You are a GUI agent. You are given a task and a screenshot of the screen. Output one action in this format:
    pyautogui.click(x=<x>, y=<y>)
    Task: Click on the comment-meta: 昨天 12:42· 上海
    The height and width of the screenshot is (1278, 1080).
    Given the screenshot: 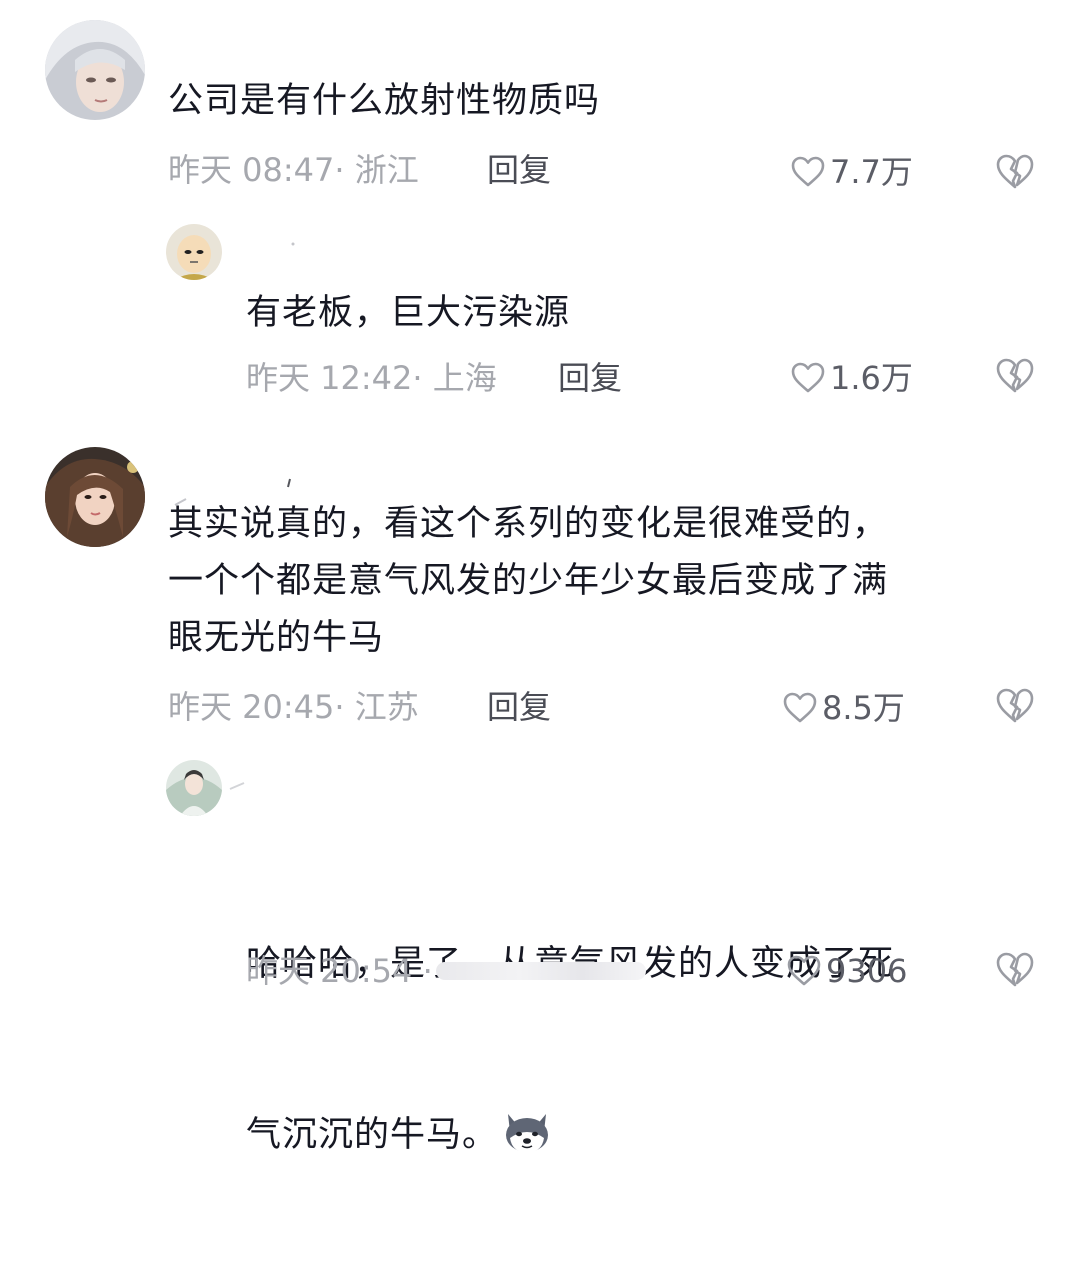 What is the action you would take?
    pyautogui.click(x=371, y=378)
    